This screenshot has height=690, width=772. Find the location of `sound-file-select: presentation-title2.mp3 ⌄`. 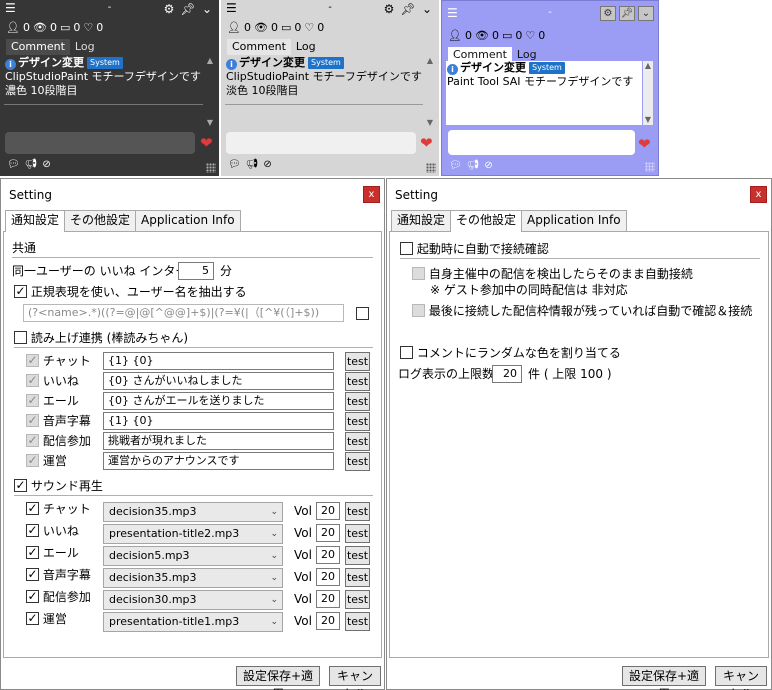

sound-file-select: presentation-title2.mp3 ⌄ is located at coordinates (193, 534).